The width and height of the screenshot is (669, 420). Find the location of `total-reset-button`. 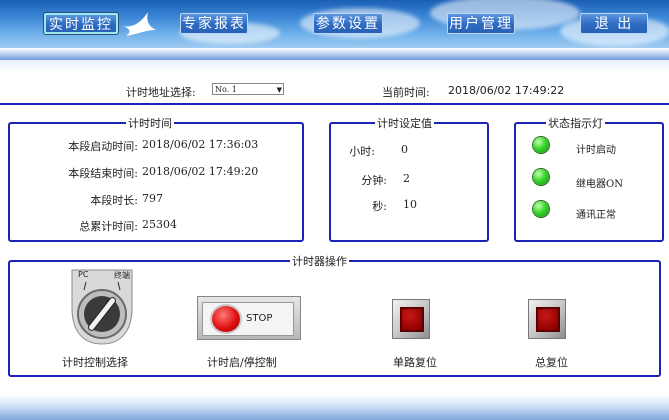

total-reset-button is located at coordinates (547, 319).